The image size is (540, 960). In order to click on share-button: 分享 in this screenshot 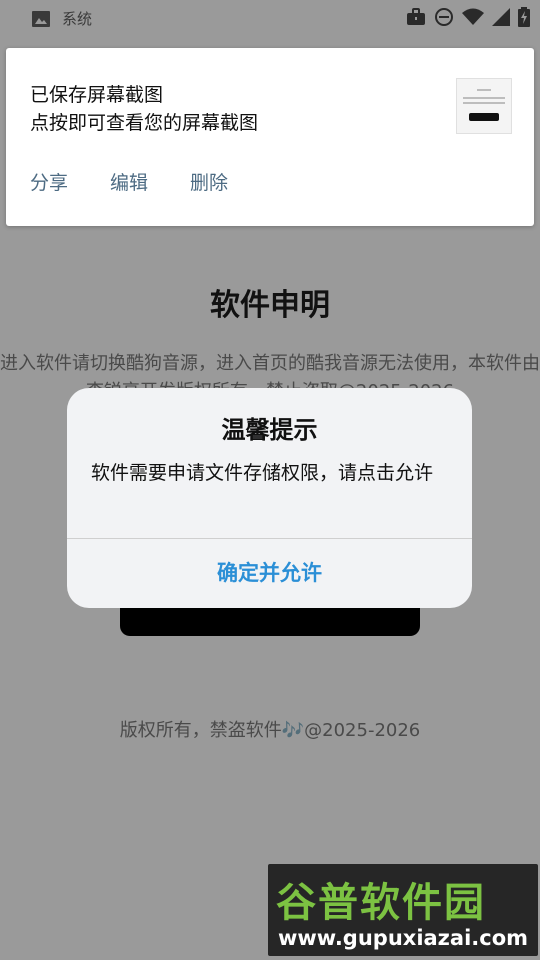, I will do `click(49, 181)`.